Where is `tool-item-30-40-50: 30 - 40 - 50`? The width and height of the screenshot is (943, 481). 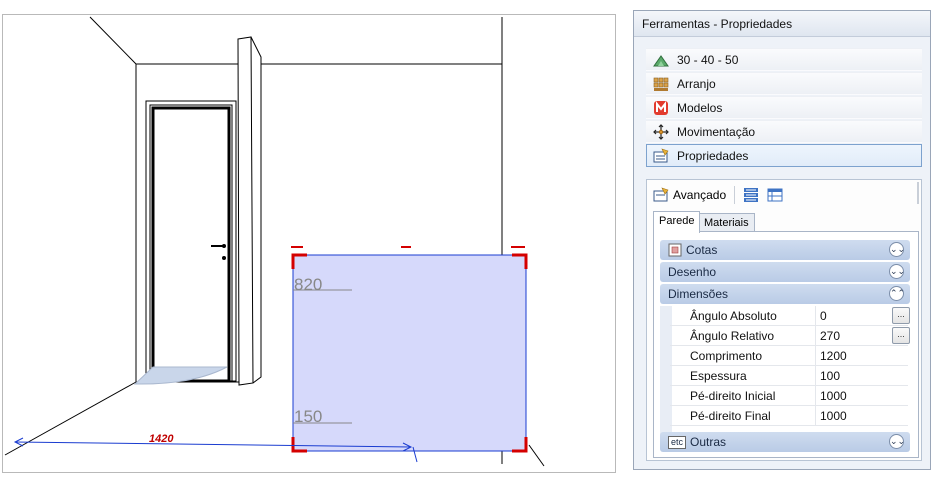 tool-item-30-40-50: 30 - 40 - 50 is located at coordinates (784, 59).